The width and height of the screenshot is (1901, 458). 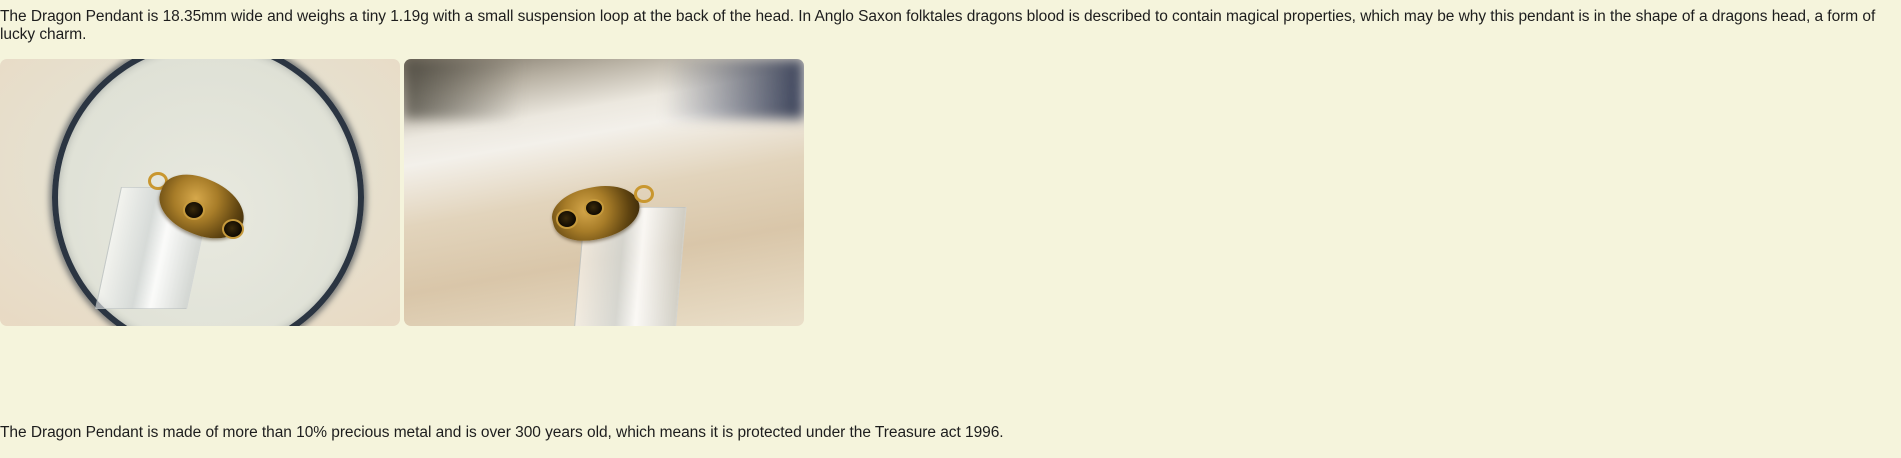 I want to click on pendant-photo-magnified, so click(x=200, y=192).